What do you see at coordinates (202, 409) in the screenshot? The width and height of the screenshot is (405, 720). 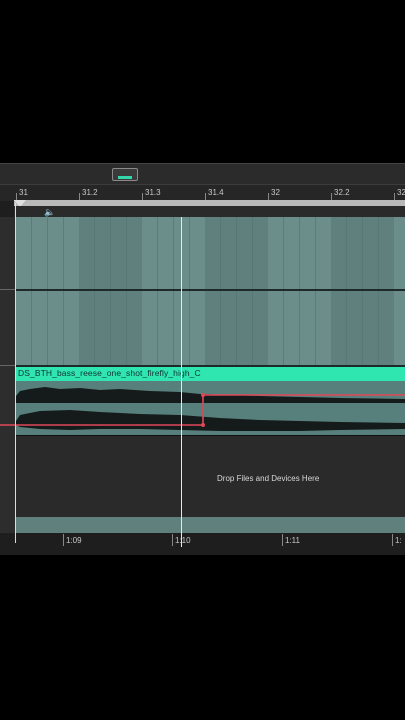 I see `waveform-and-automation` at bounding box center [202, 409].